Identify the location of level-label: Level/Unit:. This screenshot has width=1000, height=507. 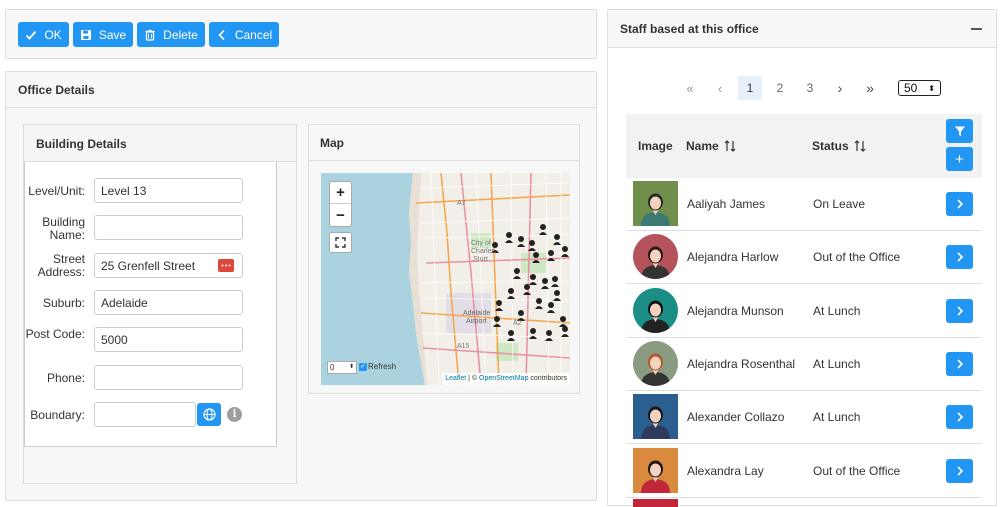
(56, 191).